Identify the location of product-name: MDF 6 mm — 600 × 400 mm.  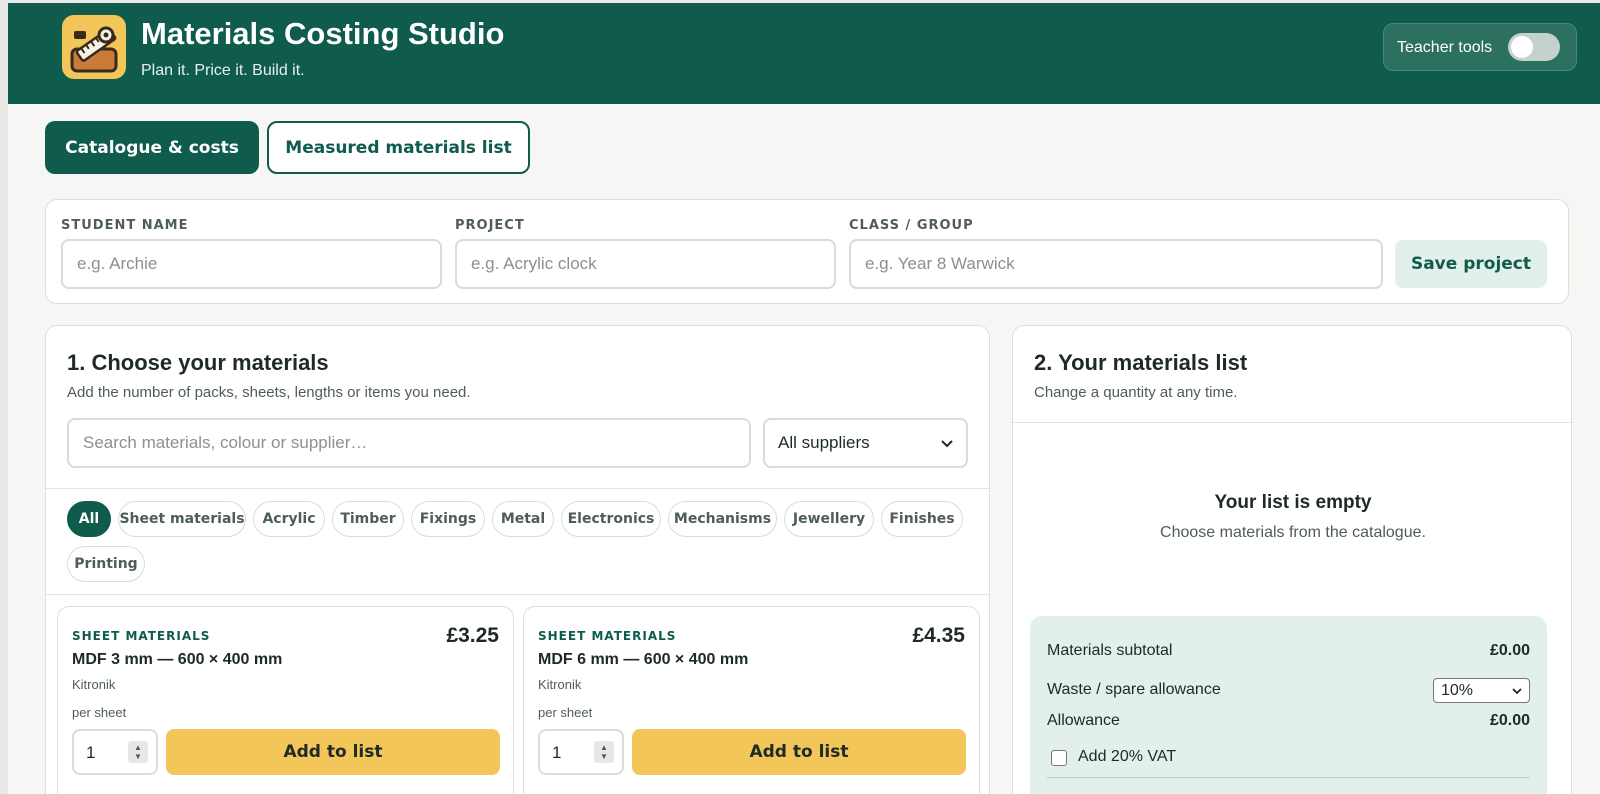
(643, 659).